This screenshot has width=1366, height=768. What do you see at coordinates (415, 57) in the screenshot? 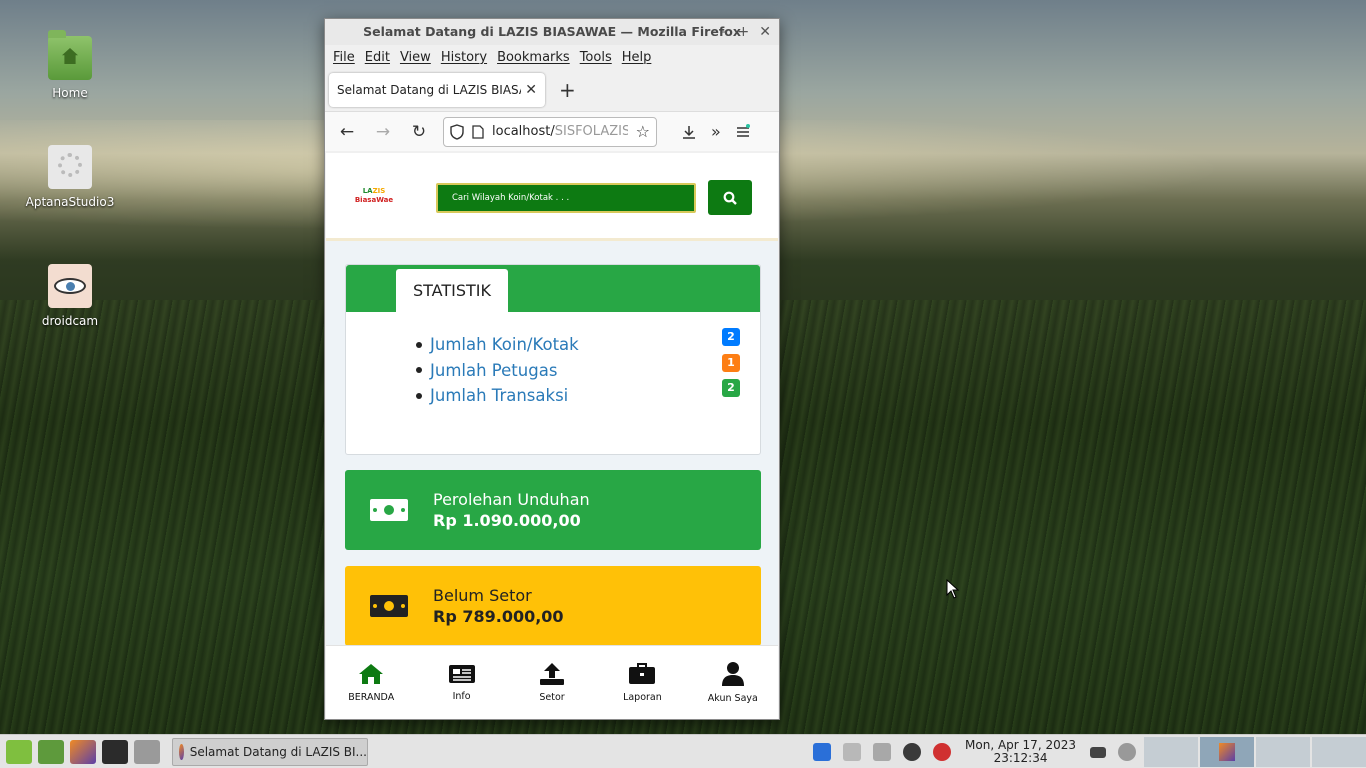
I see `menu-view: View` at bounding box center [415, 57].